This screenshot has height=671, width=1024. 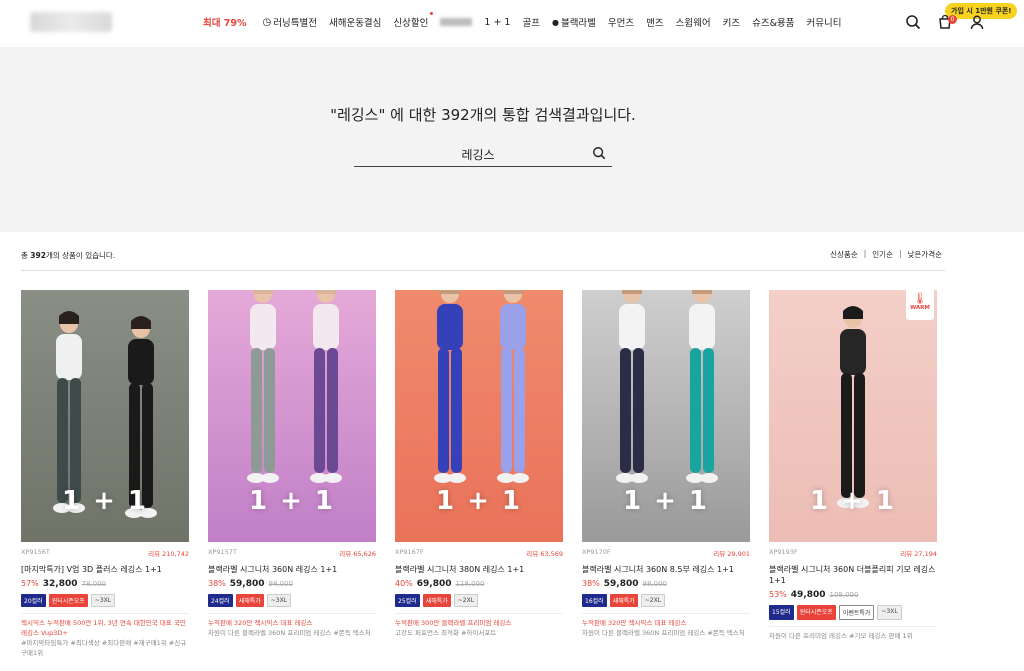 I want to click on price-row: 40% 69,800 118,000, so click(x=479, y=584).